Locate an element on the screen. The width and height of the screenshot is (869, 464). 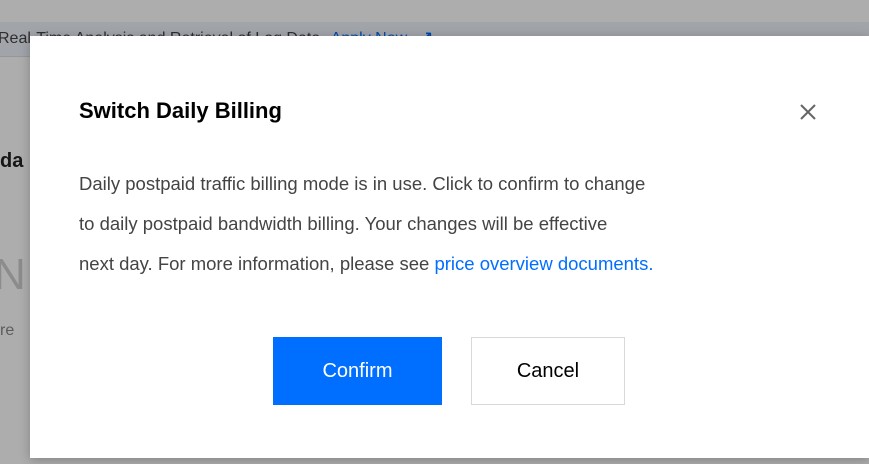
price-overview-link: price overview documents. is located at coordinates (543, 263).